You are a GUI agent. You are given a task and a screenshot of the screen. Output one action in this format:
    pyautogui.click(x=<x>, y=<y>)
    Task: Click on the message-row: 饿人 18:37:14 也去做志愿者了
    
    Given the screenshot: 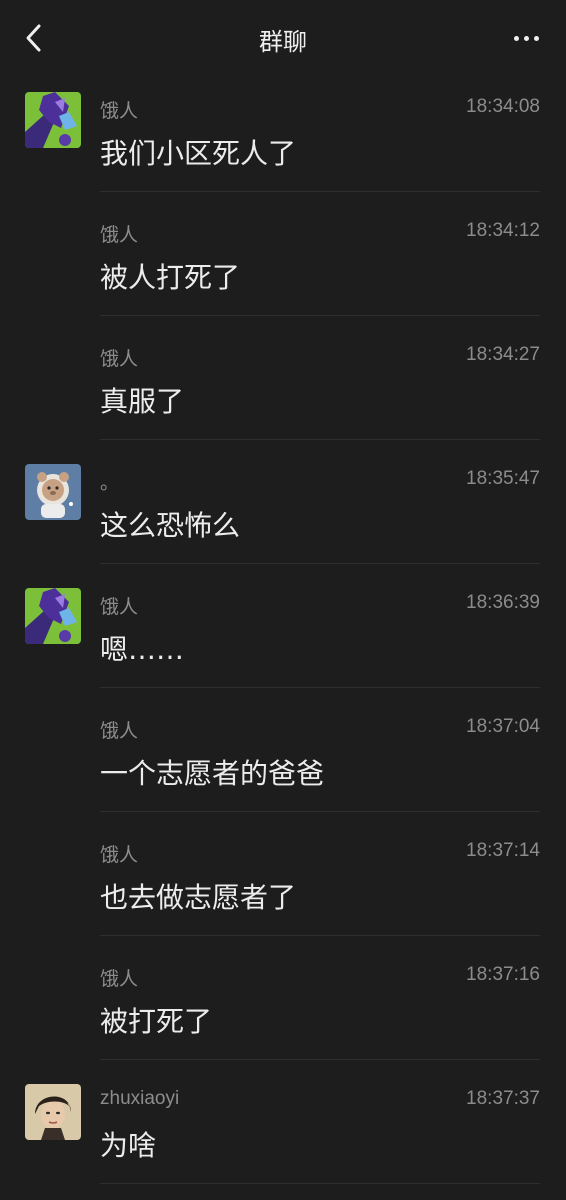 What is the action you would take?
    pyautogui.click(x=283, y=874)
    